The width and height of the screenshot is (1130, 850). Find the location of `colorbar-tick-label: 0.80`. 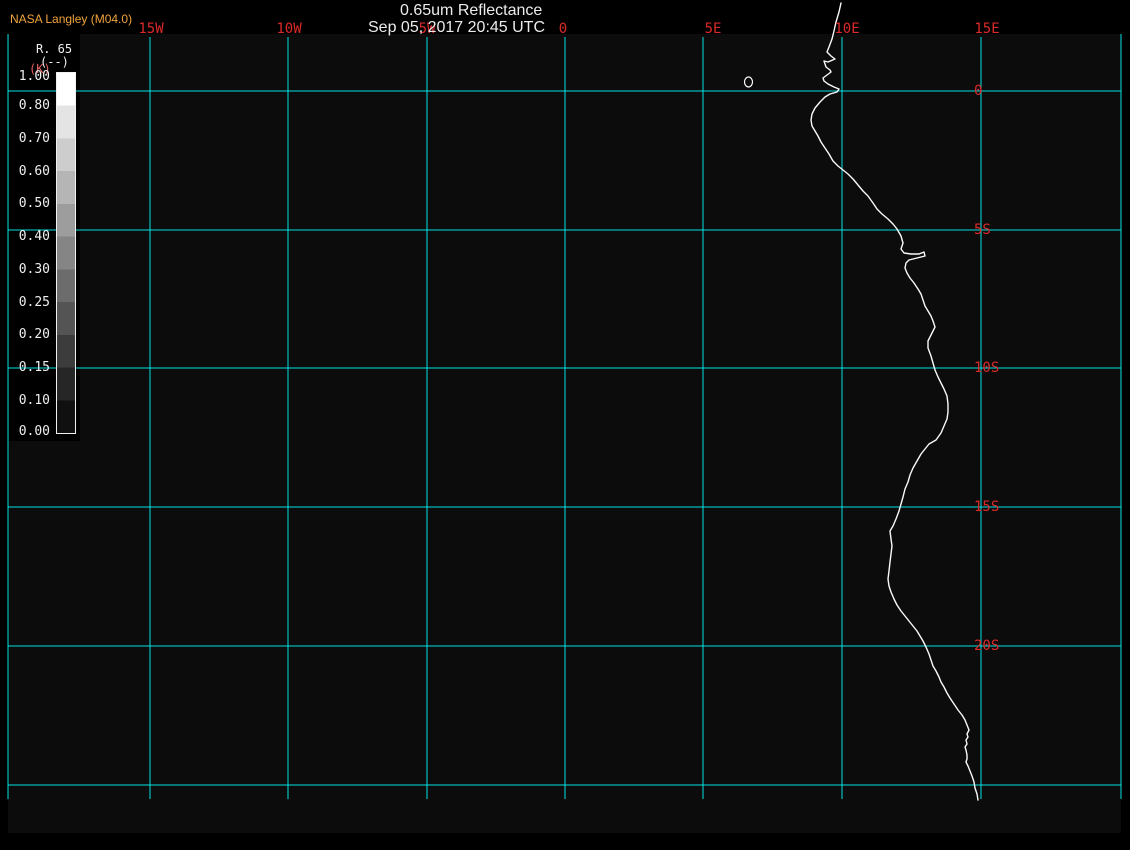

colorbar-tick-label: 0.80 is located at coordinates (34, 105).